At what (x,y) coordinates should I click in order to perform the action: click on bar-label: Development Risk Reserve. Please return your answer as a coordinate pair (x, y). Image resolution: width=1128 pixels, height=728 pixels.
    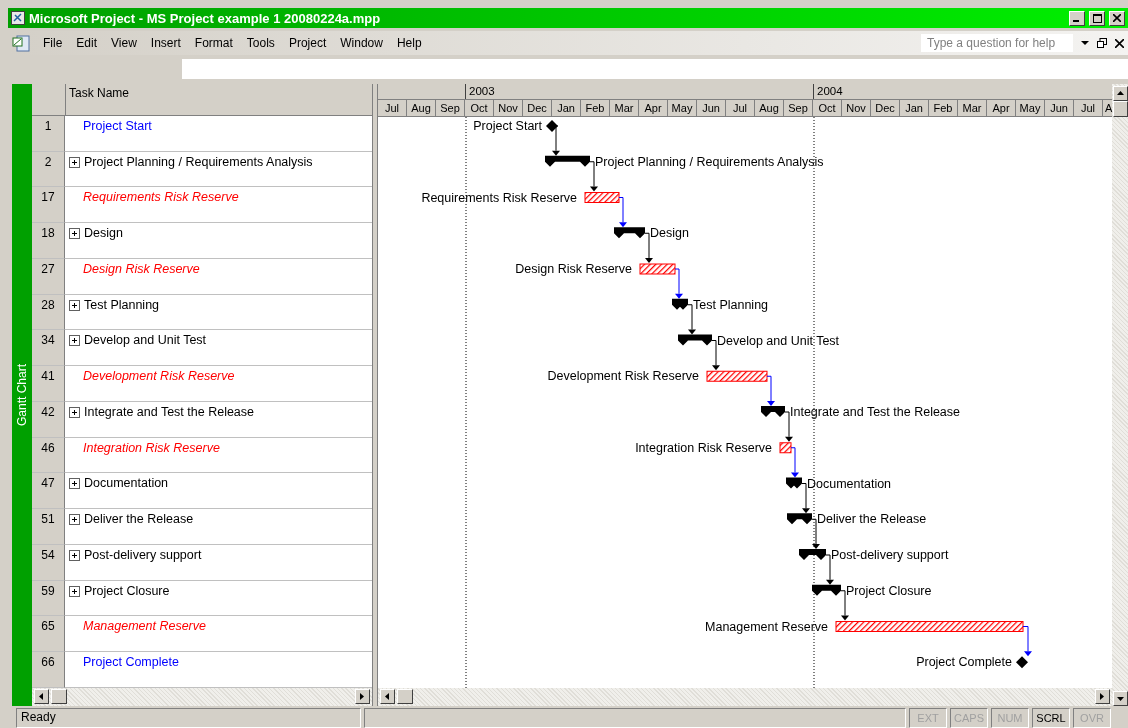
    Looking at the image, I should click on (623, 376).